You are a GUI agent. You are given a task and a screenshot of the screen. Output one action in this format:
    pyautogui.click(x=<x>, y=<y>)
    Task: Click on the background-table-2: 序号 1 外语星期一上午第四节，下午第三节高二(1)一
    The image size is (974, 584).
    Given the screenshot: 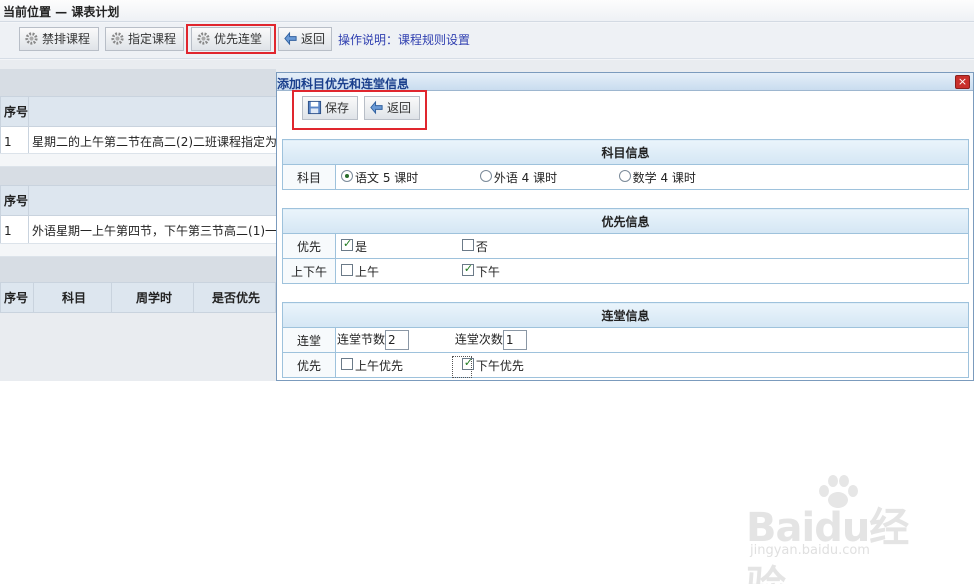 What is the action you would take?
    pyautogui.click(x=139, y=215)
    